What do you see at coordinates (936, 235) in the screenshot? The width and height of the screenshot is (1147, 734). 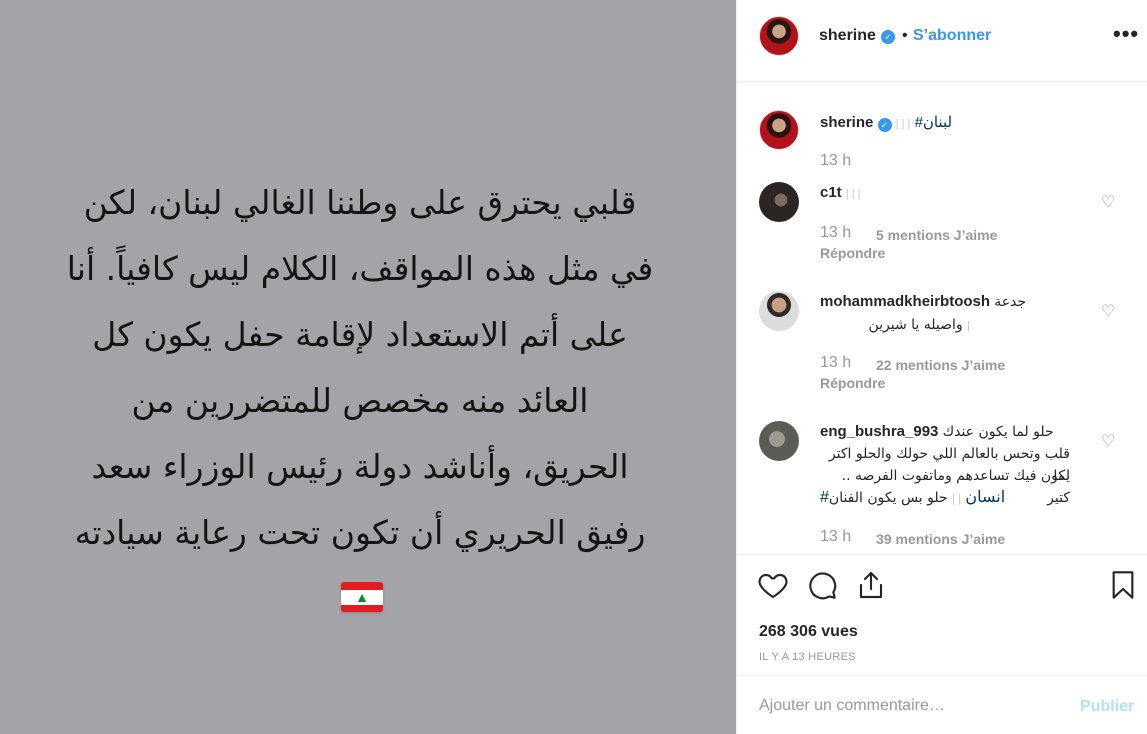 I see `comment-likes: 5 mentions J’aime` at bounding box center [936, 235].